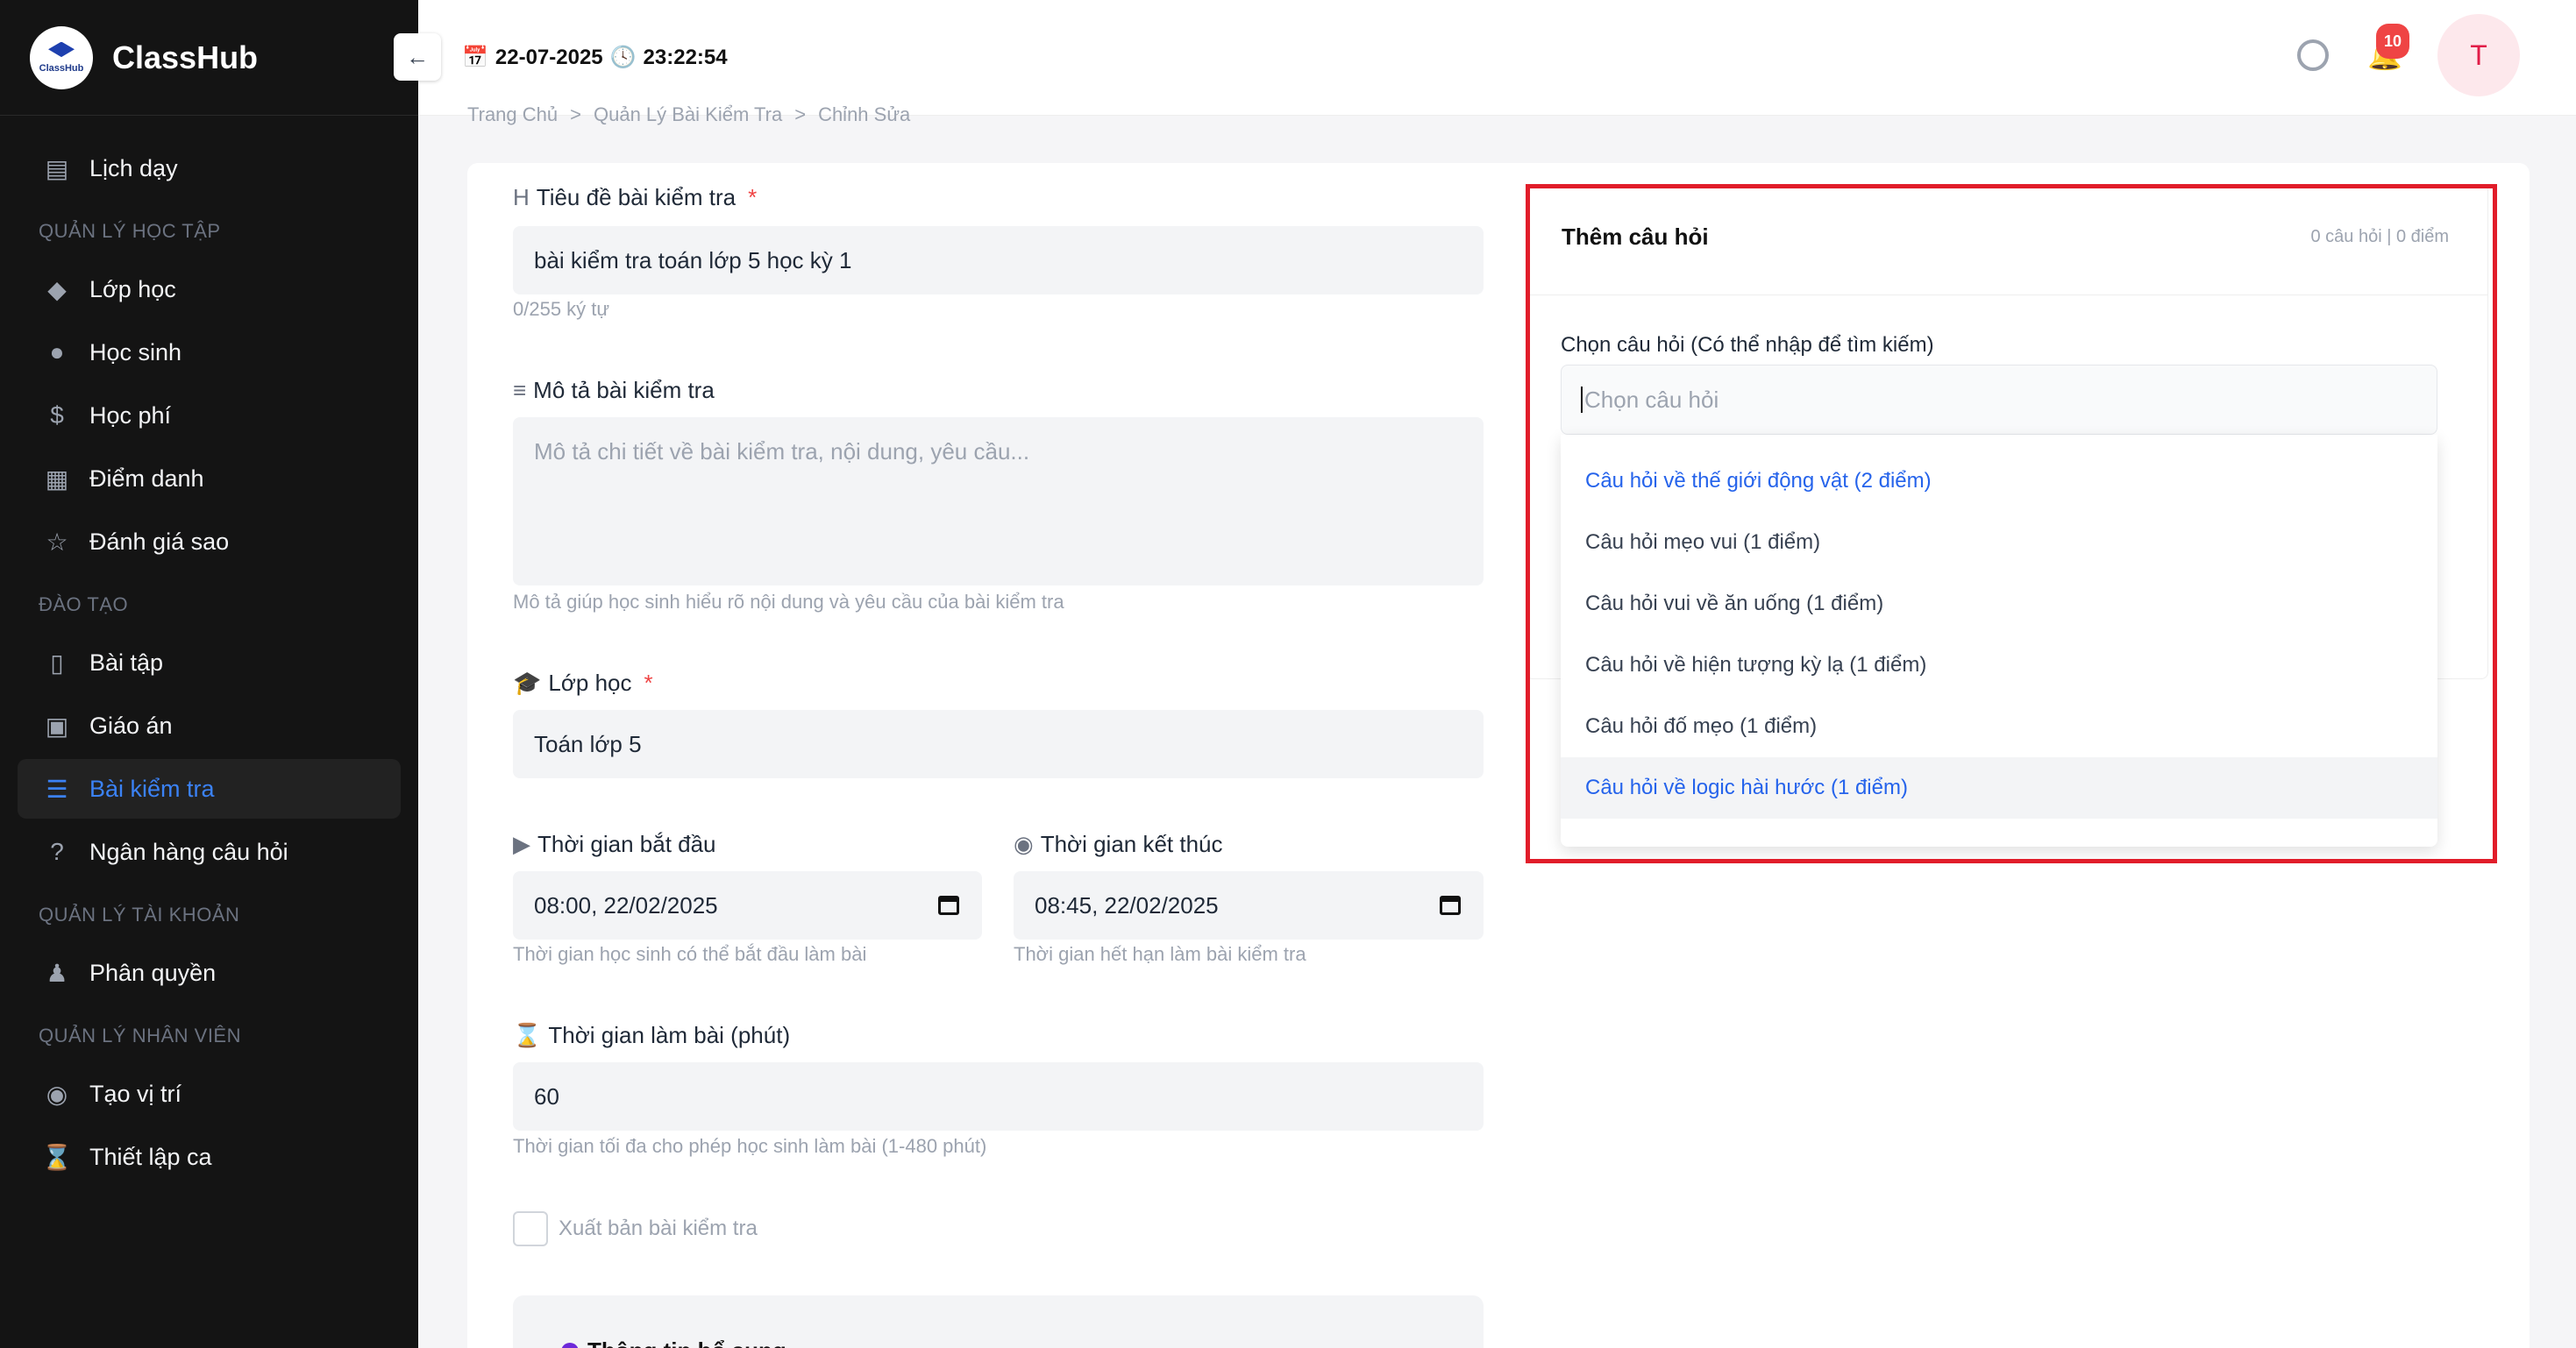  I want to click on extra-info-title: Thông tin bổ sung, so click(673, 1342).